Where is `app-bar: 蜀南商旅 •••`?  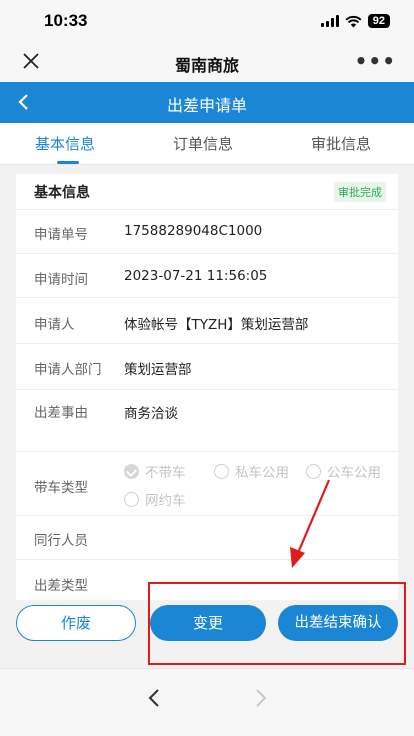 app-bar: 蜀南商旅 ••• is located at coordinates (207, 63).